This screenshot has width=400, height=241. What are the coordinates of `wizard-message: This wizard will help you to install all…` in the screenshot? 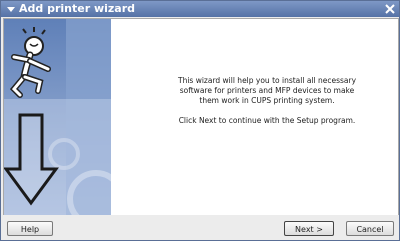 It's located at (267, 106).